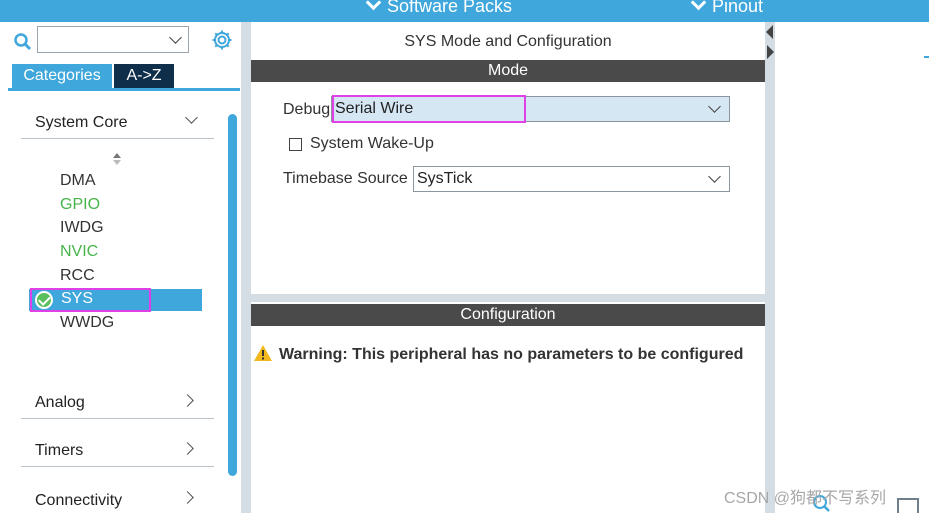 This screenshot has height=513, width=929. What do you see at coordinates (82, 228) in the screenshot?
I see `list-item-iwdg: IWDG` at bounding box center [82, 228].